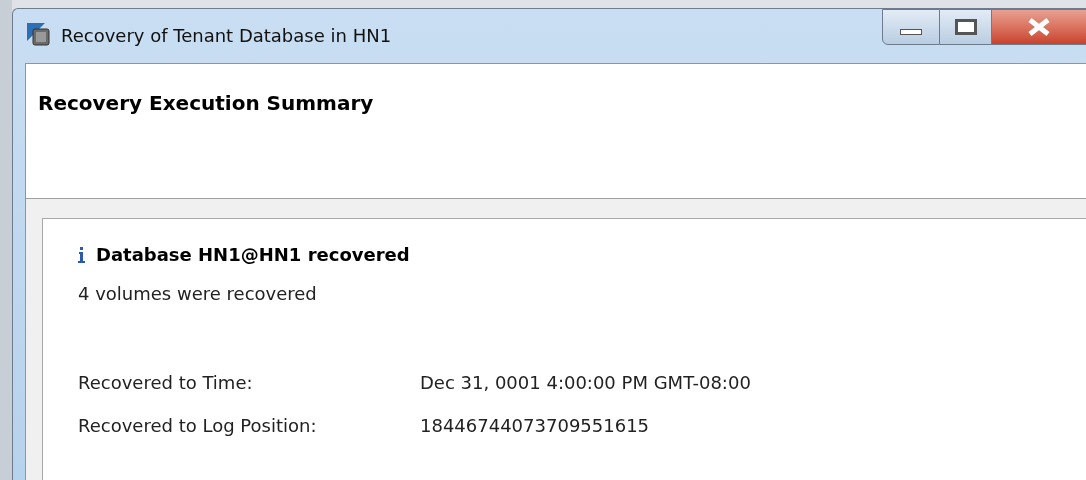  Describe the element at coordinates (585, 383) in the screenshot. I see `detail-value: Dec 31, 0001 4:00:00 PM GMT-08:00` at that location.